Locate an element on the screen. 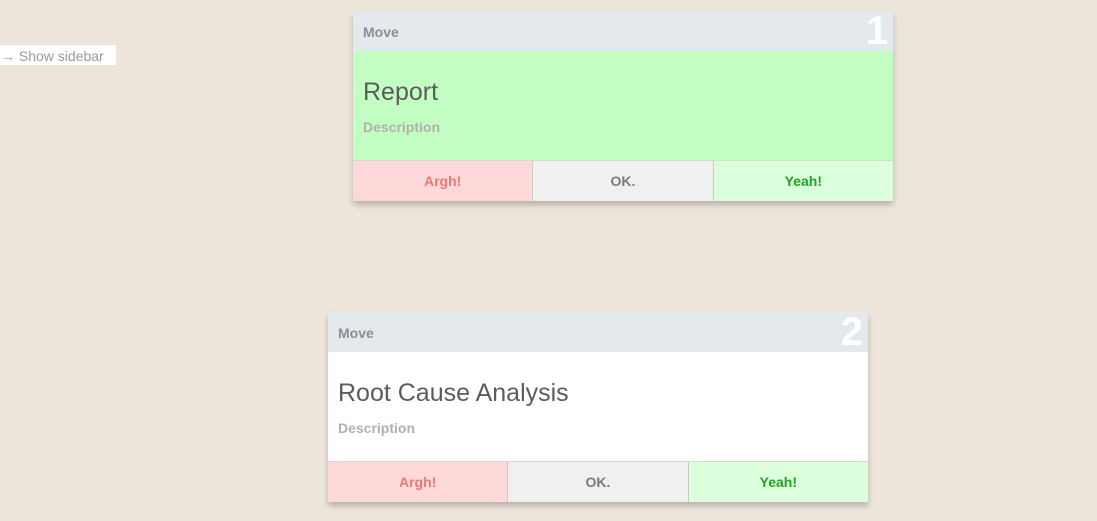  card-body: Root Cause Analysis Description is located at coordinates (598, 406).